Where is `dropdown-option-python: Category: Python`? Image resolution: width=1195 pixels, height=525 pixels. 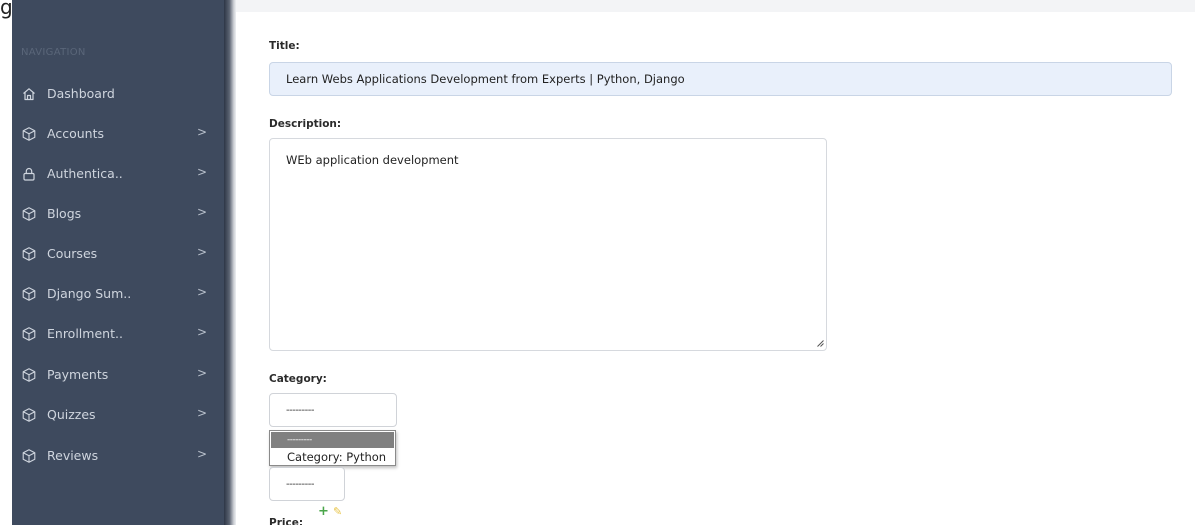
dropdown-option-python: Category: Python is located at coordinates (332, 457).